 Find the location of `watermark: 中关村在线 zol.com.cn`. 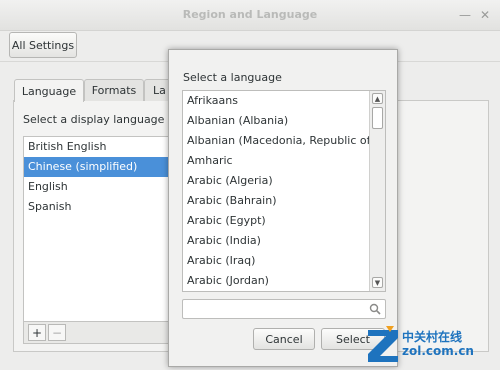

watermark: 中关村在线 zol.com.cn is located at coordinates (433, 345).